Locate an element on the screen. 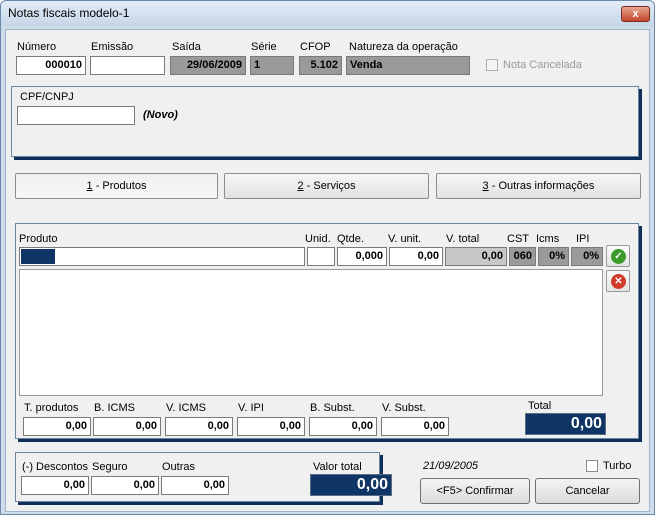 This screenshot has width=655, height=515. descontos-label: (-) Descontos is located at coordinates (55, 467).